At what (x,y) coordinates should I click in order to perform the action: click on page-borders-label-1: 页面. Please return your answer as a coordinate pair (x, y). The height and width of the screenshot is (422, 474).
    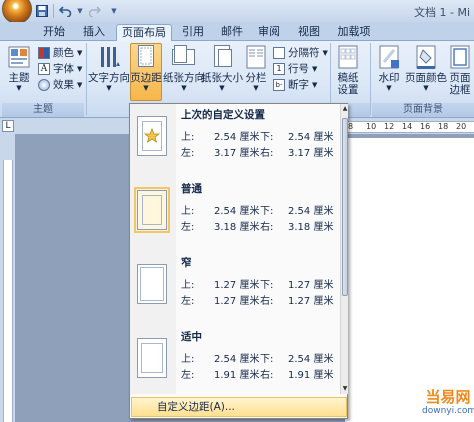
    Looking at the image, I should click on (460, 78).